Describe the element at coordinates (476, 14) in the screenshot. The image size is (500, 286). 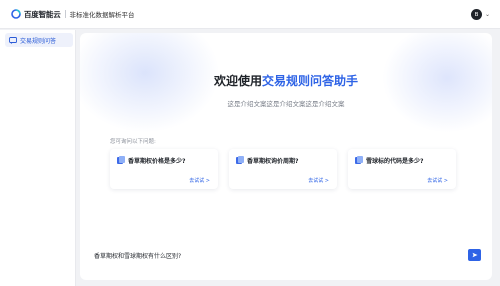
I see `avatar: B` at that location.